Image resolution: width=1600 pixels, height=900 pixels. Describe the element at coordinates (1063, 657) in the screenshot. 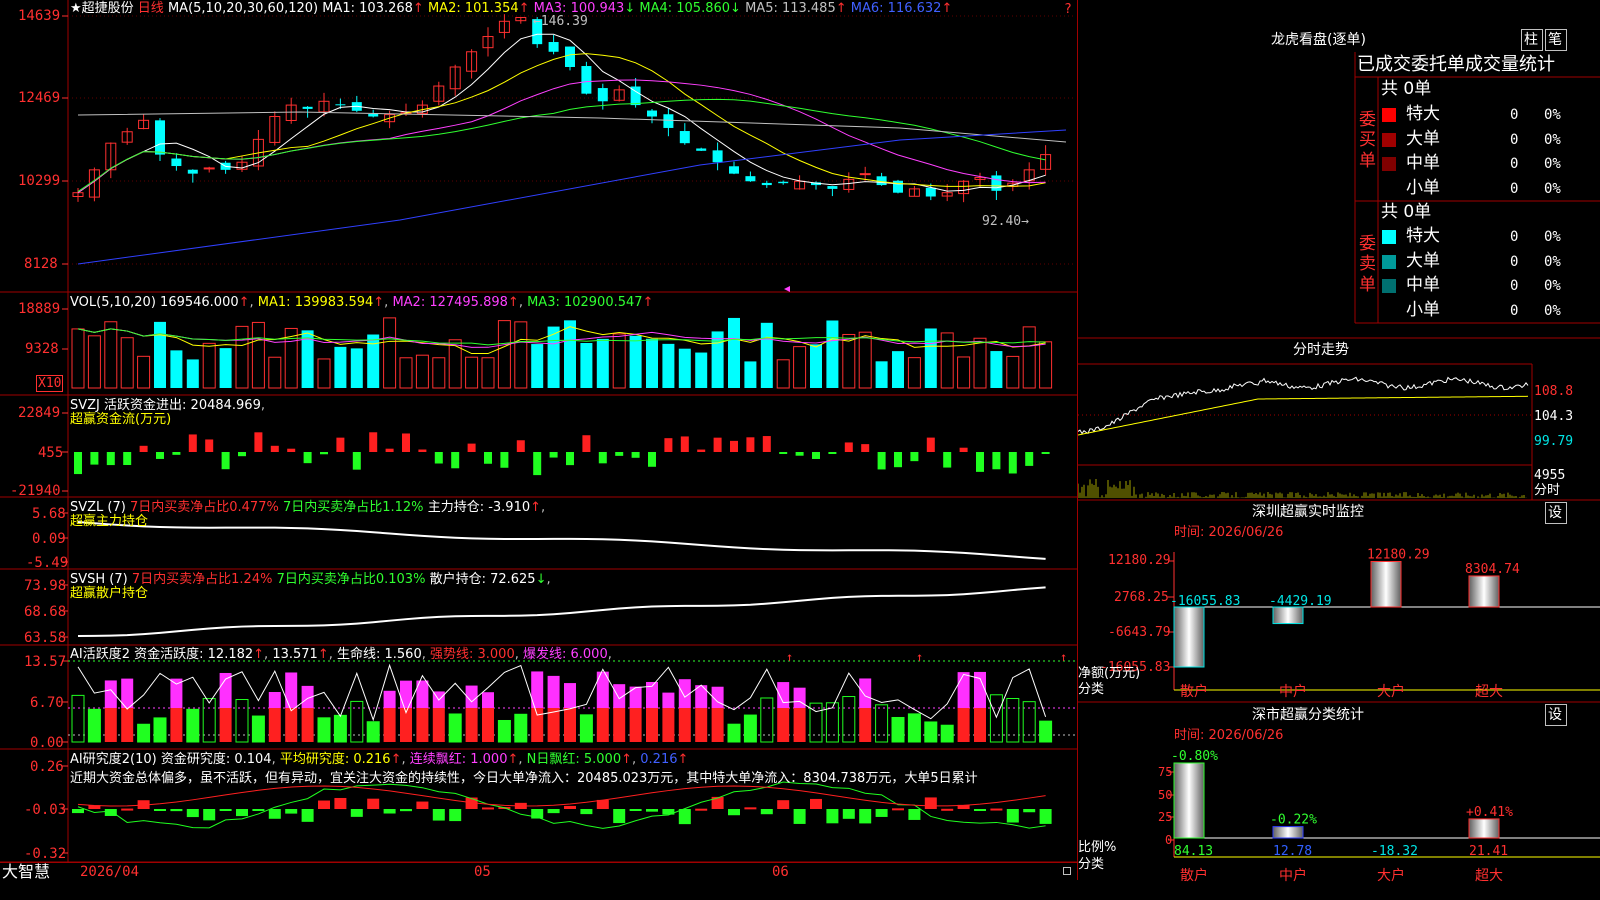

I see `ai1-signal-arrow-2: ↑` at that location.